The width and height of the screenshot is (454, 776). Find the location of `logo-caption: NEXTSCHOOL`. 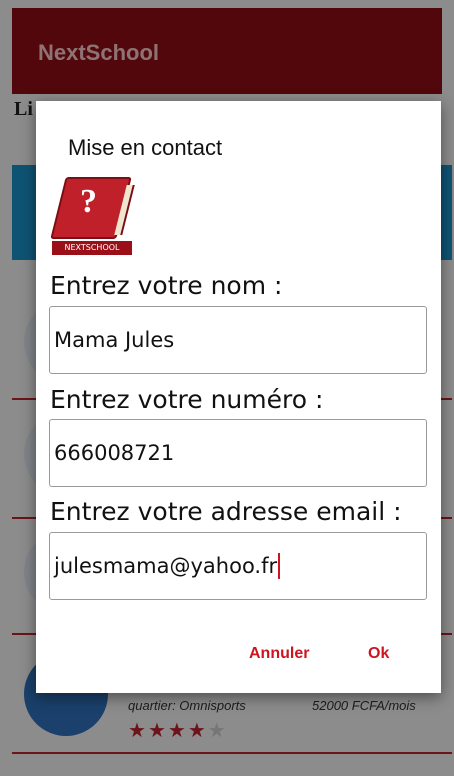

logo-caption: NEXTSCHOOL is located at coordinates (92, 248).